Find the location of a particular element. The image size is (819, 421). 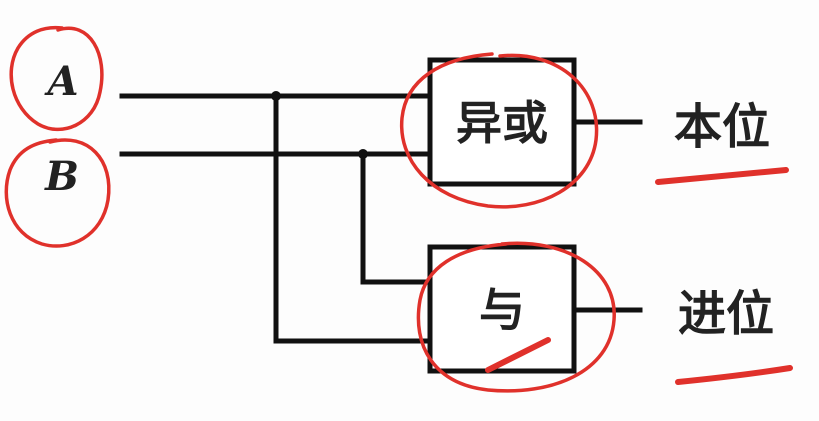

junction-b is located at coordinates (363, 154).